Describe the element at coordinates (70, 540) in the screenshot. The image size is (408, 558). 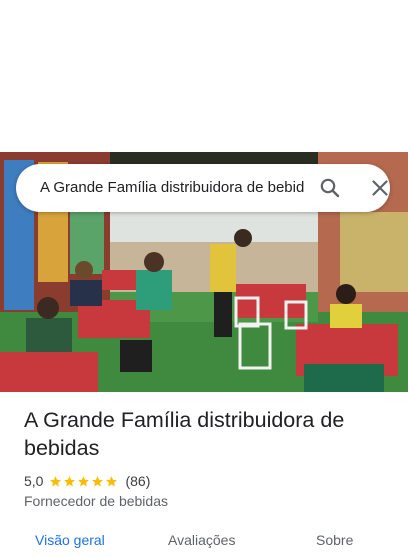
I see `tab-overview: Visão geral` at that location.